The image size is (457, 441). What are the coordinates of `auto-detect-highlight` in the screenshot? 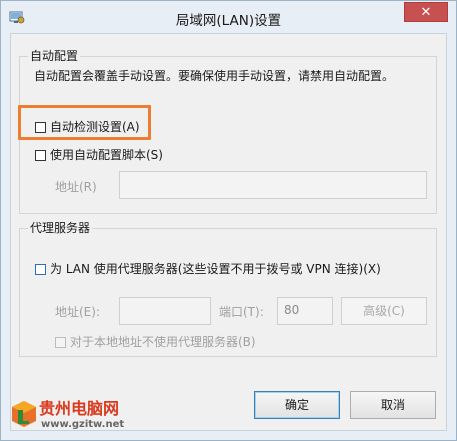 It's located at (84, 122).